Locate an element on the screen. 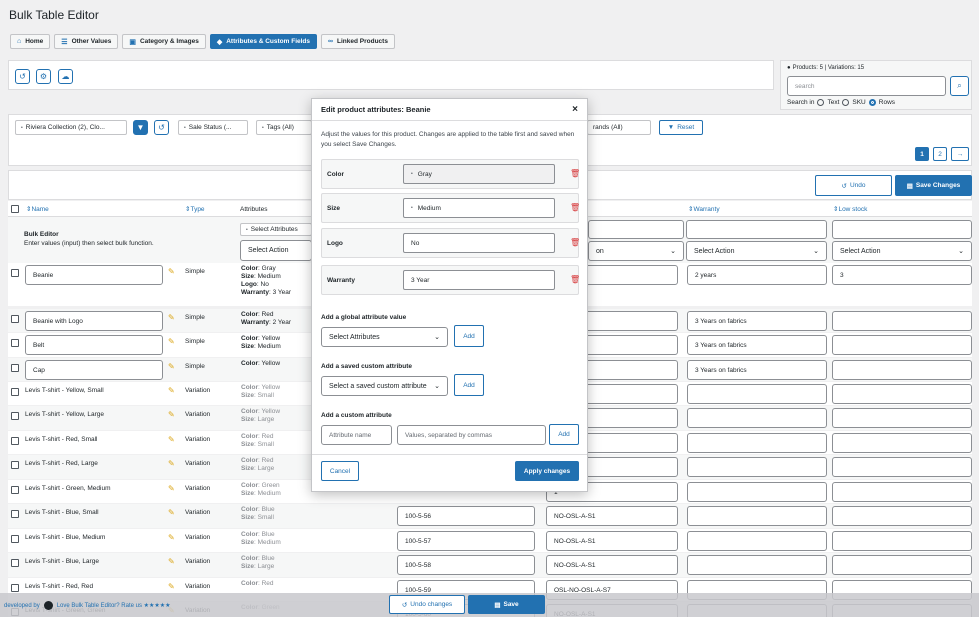  product-name-input: Beanie is located at coordinates (94, 275).